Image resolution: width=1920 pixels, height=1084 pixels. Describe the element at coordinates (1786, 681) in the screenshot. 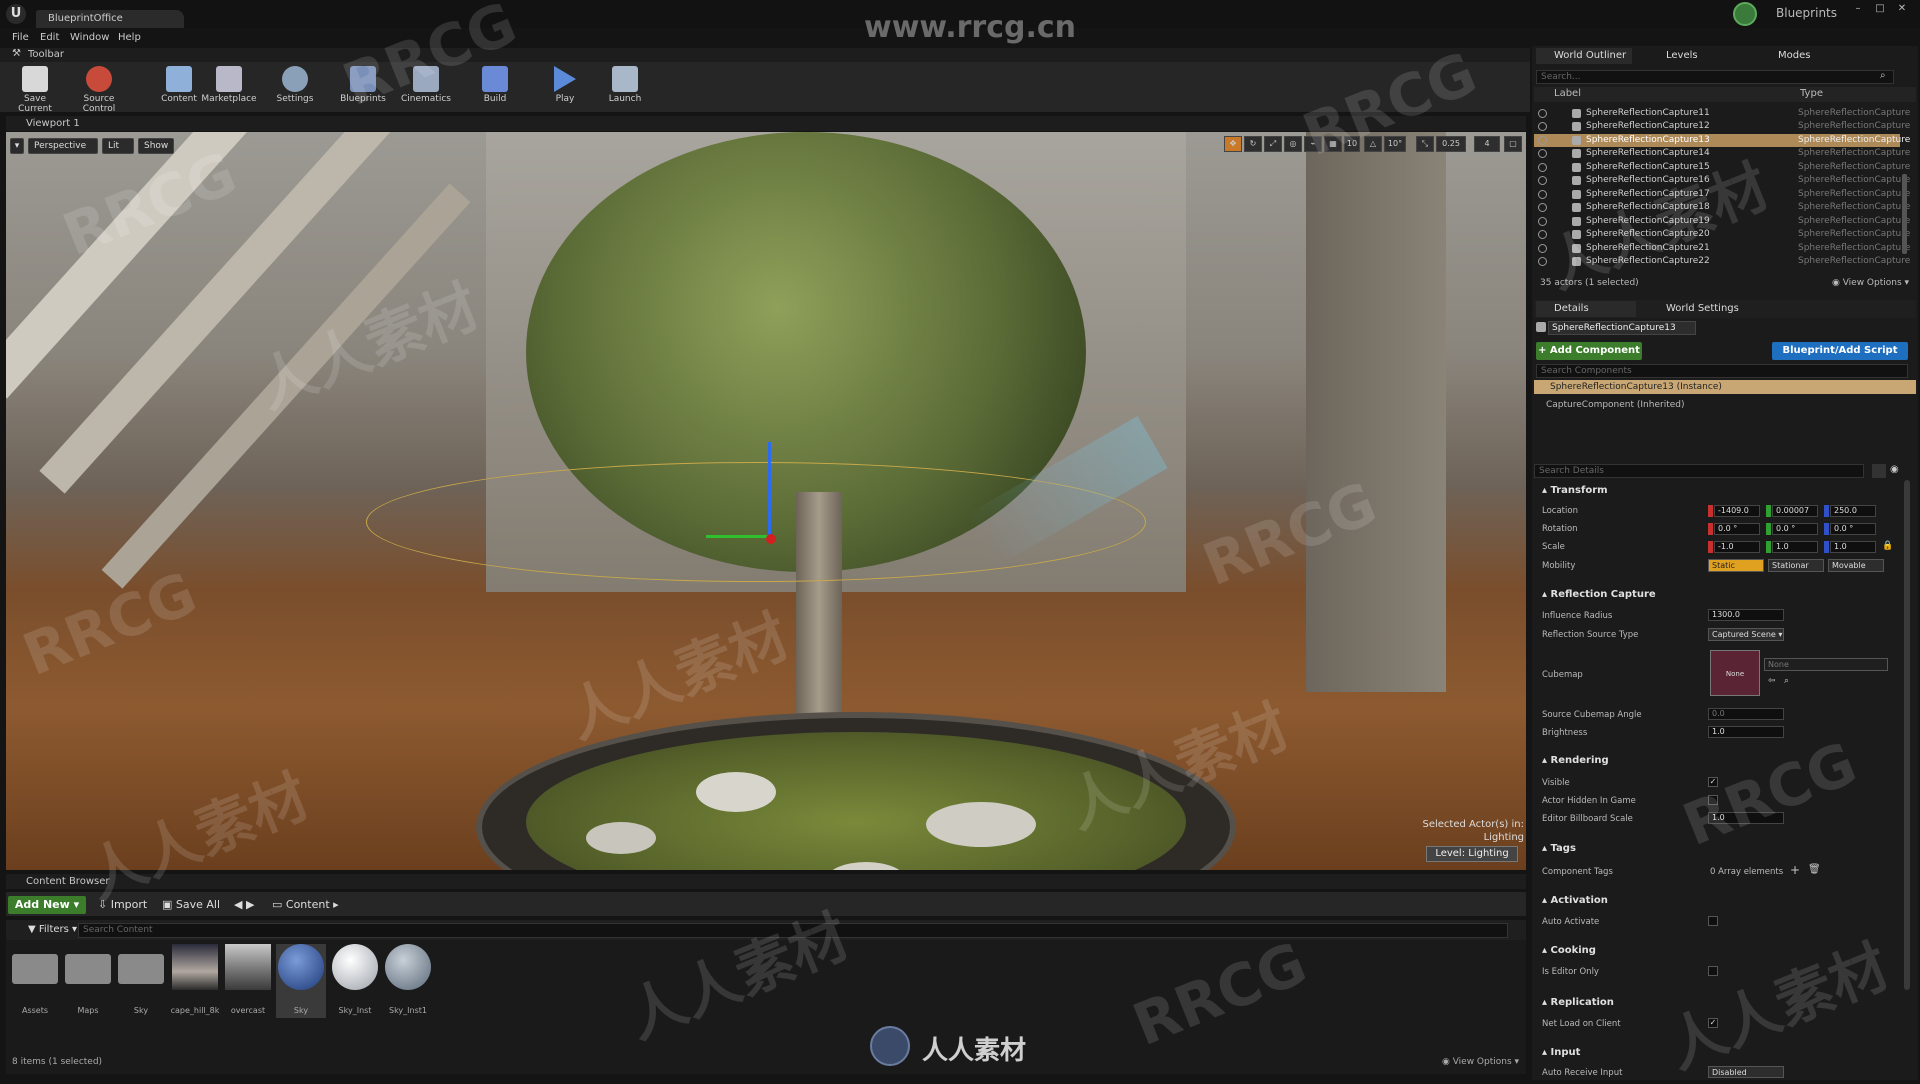

I see `browse-search-icon: ⌕` at that location.